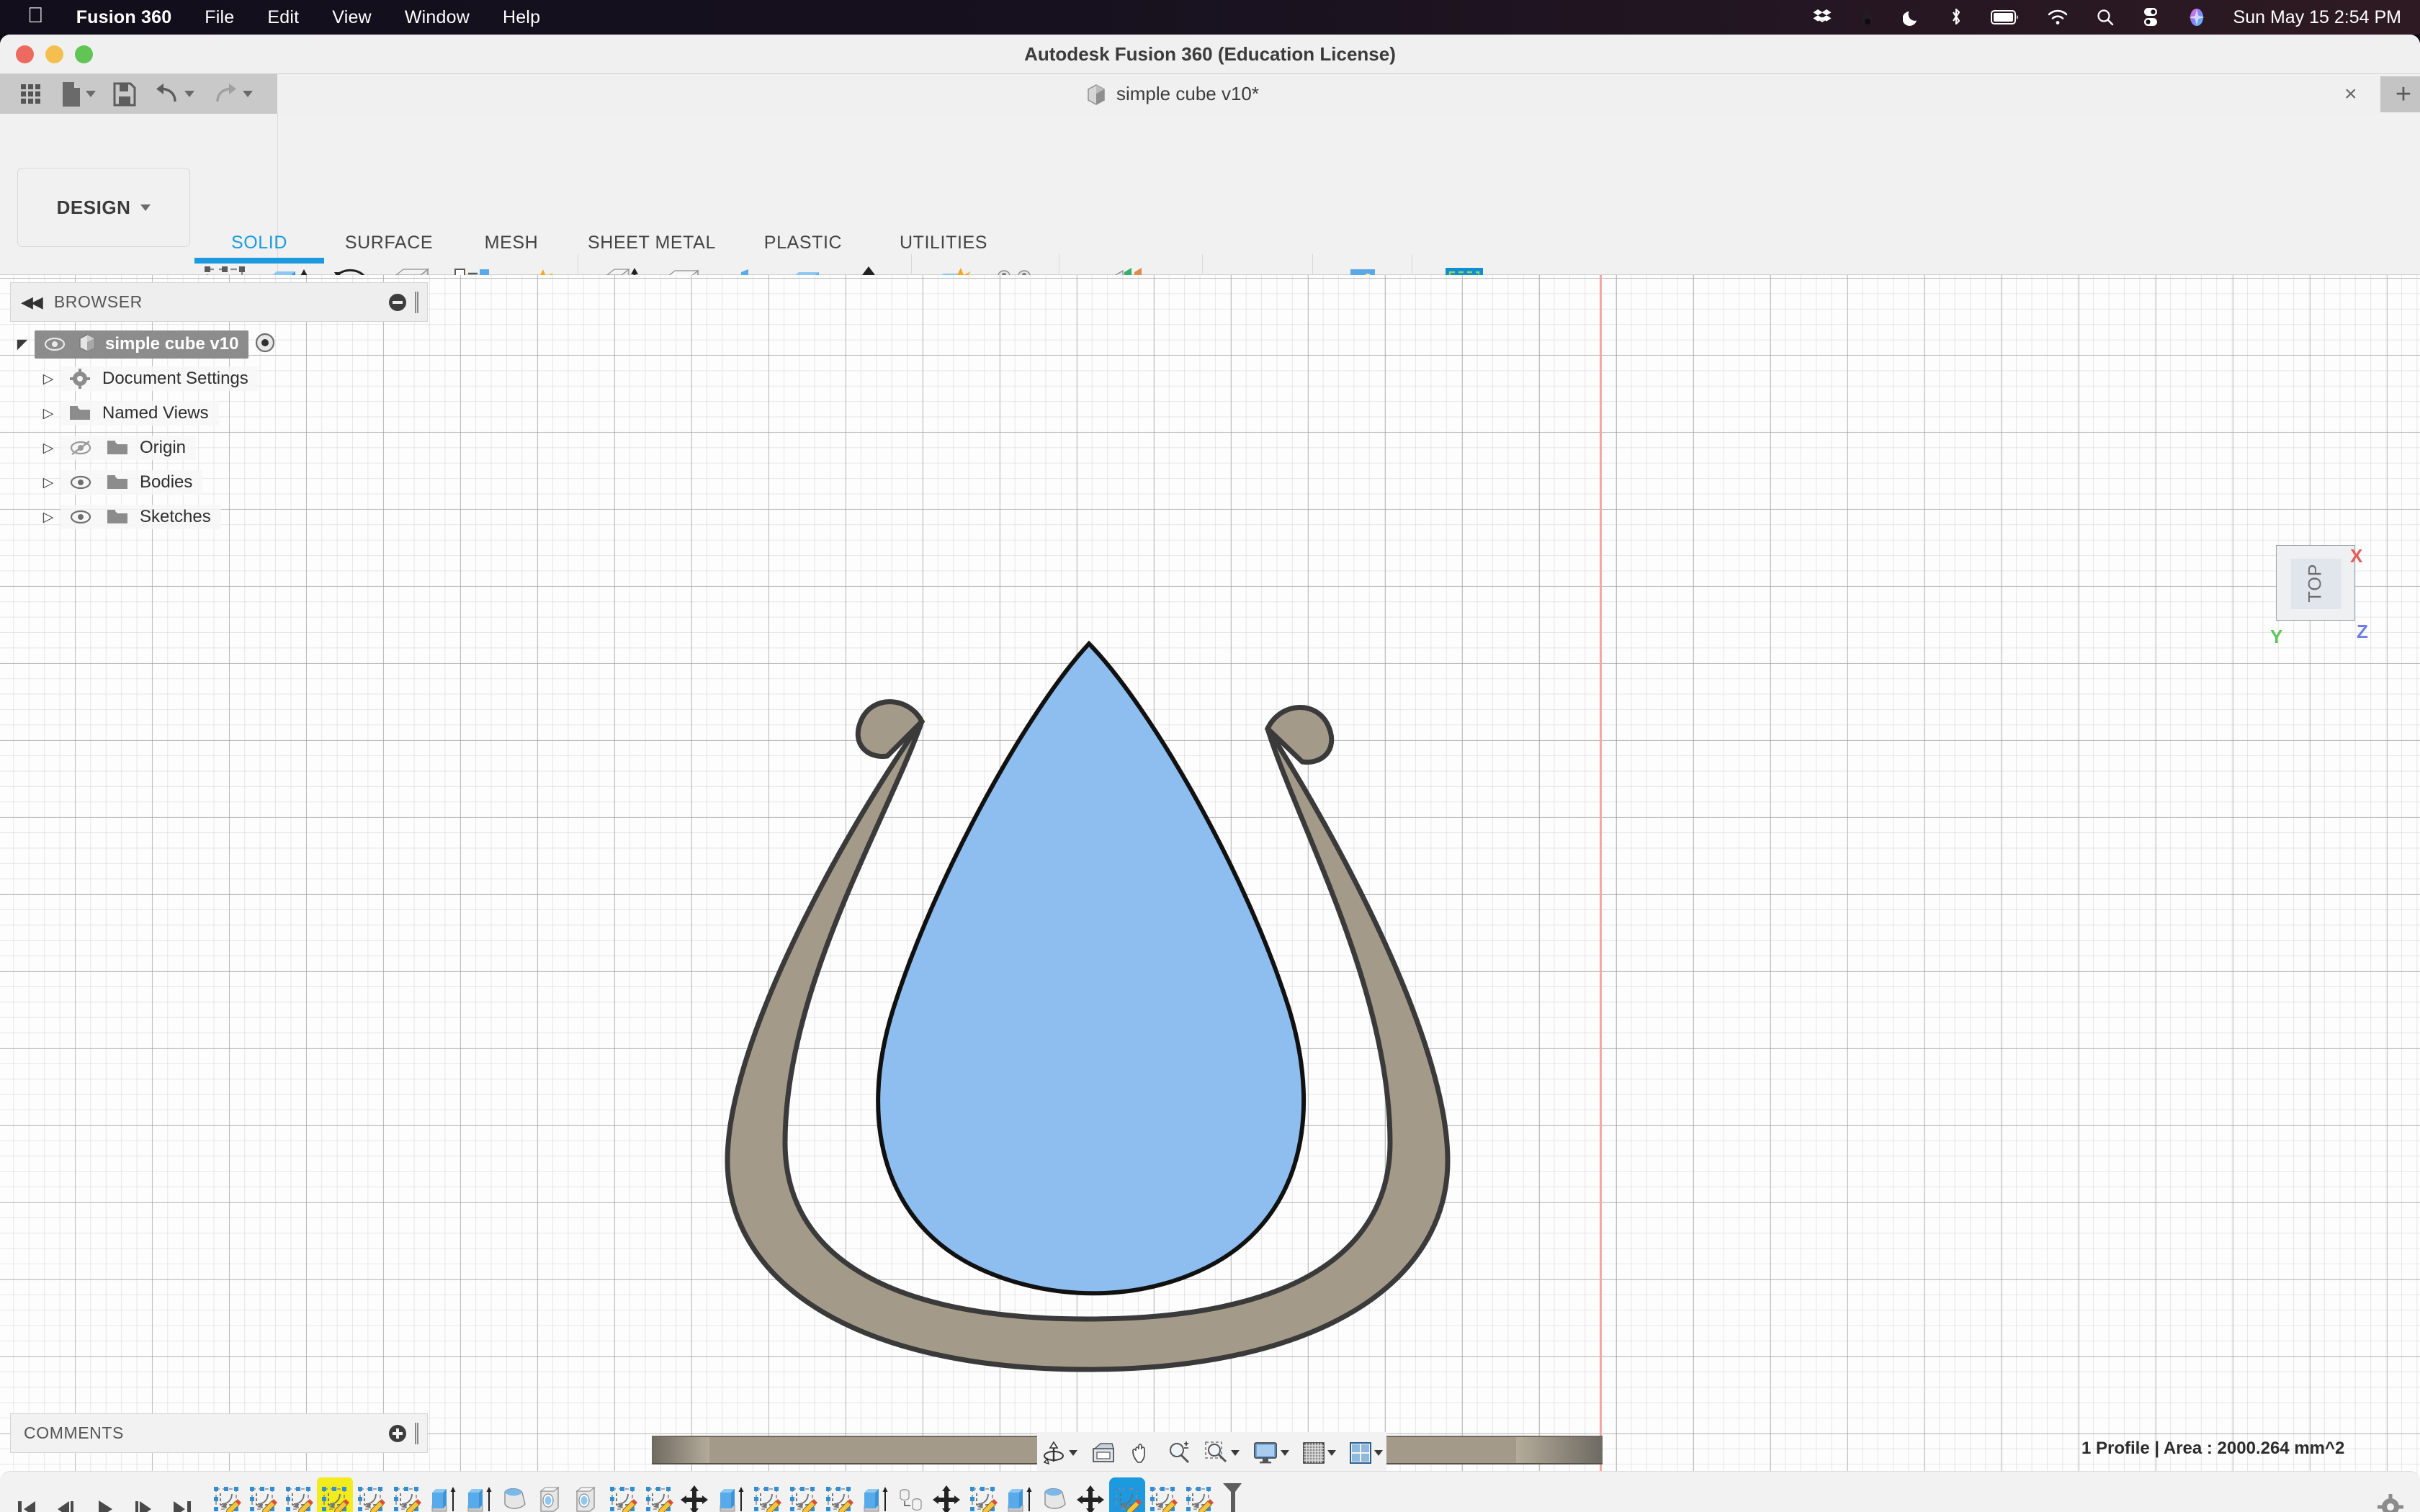  What do you see at coordinates (159, 378) in the screenshot?
I see `tree-item-document-settings: Document Settings` at bounding box center [159, 378].